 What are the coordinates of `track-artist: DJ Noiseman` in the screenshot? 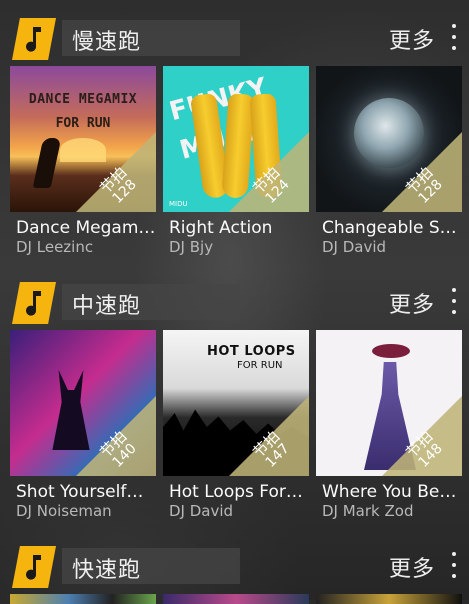 It's located at (64, 511).